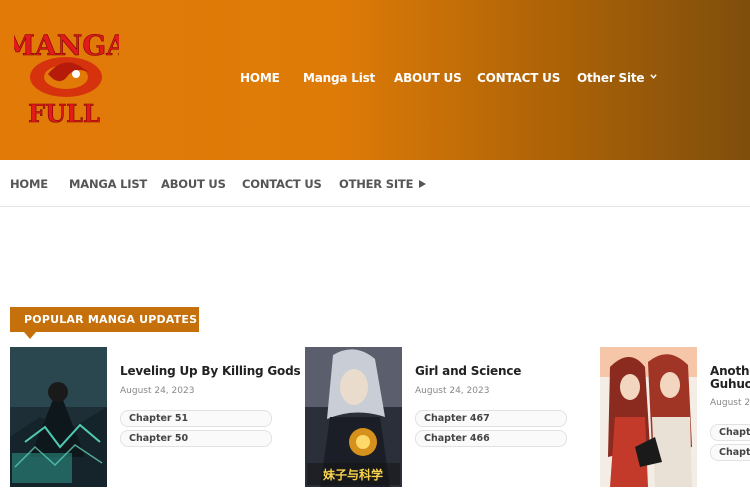 This screenshot has height=499, width=750. Describe the element at coordinates (730, 403) in the screenshot. I see `manga-date: August 24` at that location.